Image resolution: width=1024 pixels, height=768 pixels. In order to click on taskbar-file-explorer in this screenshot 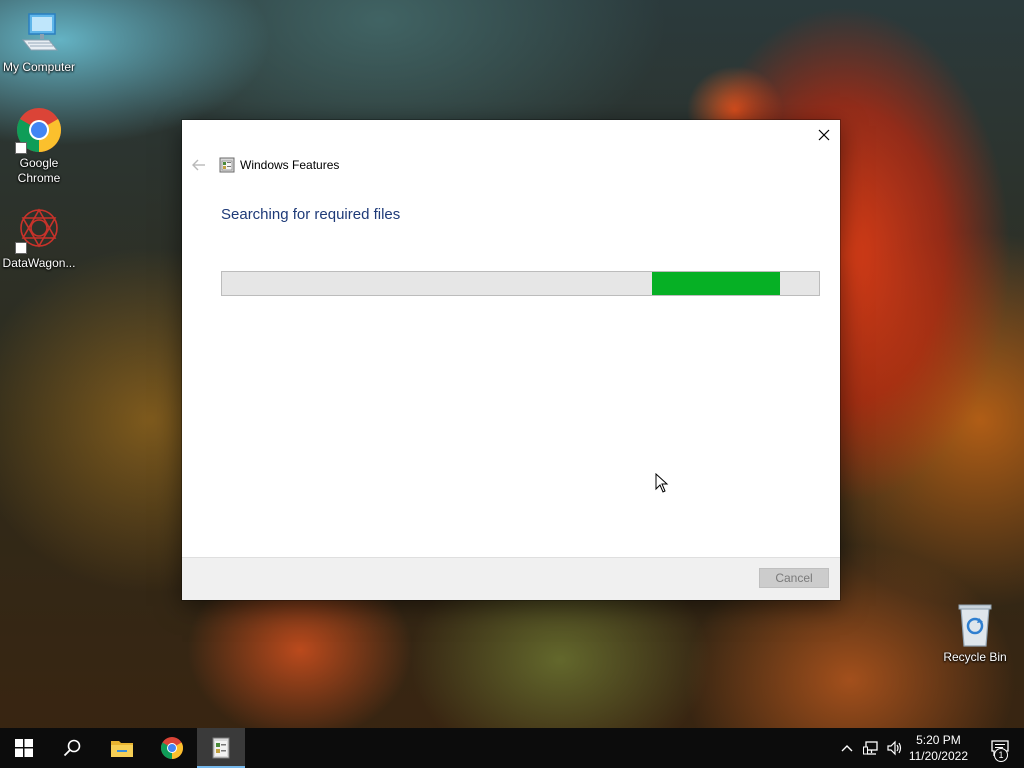, I will do `click(122, 748)`.